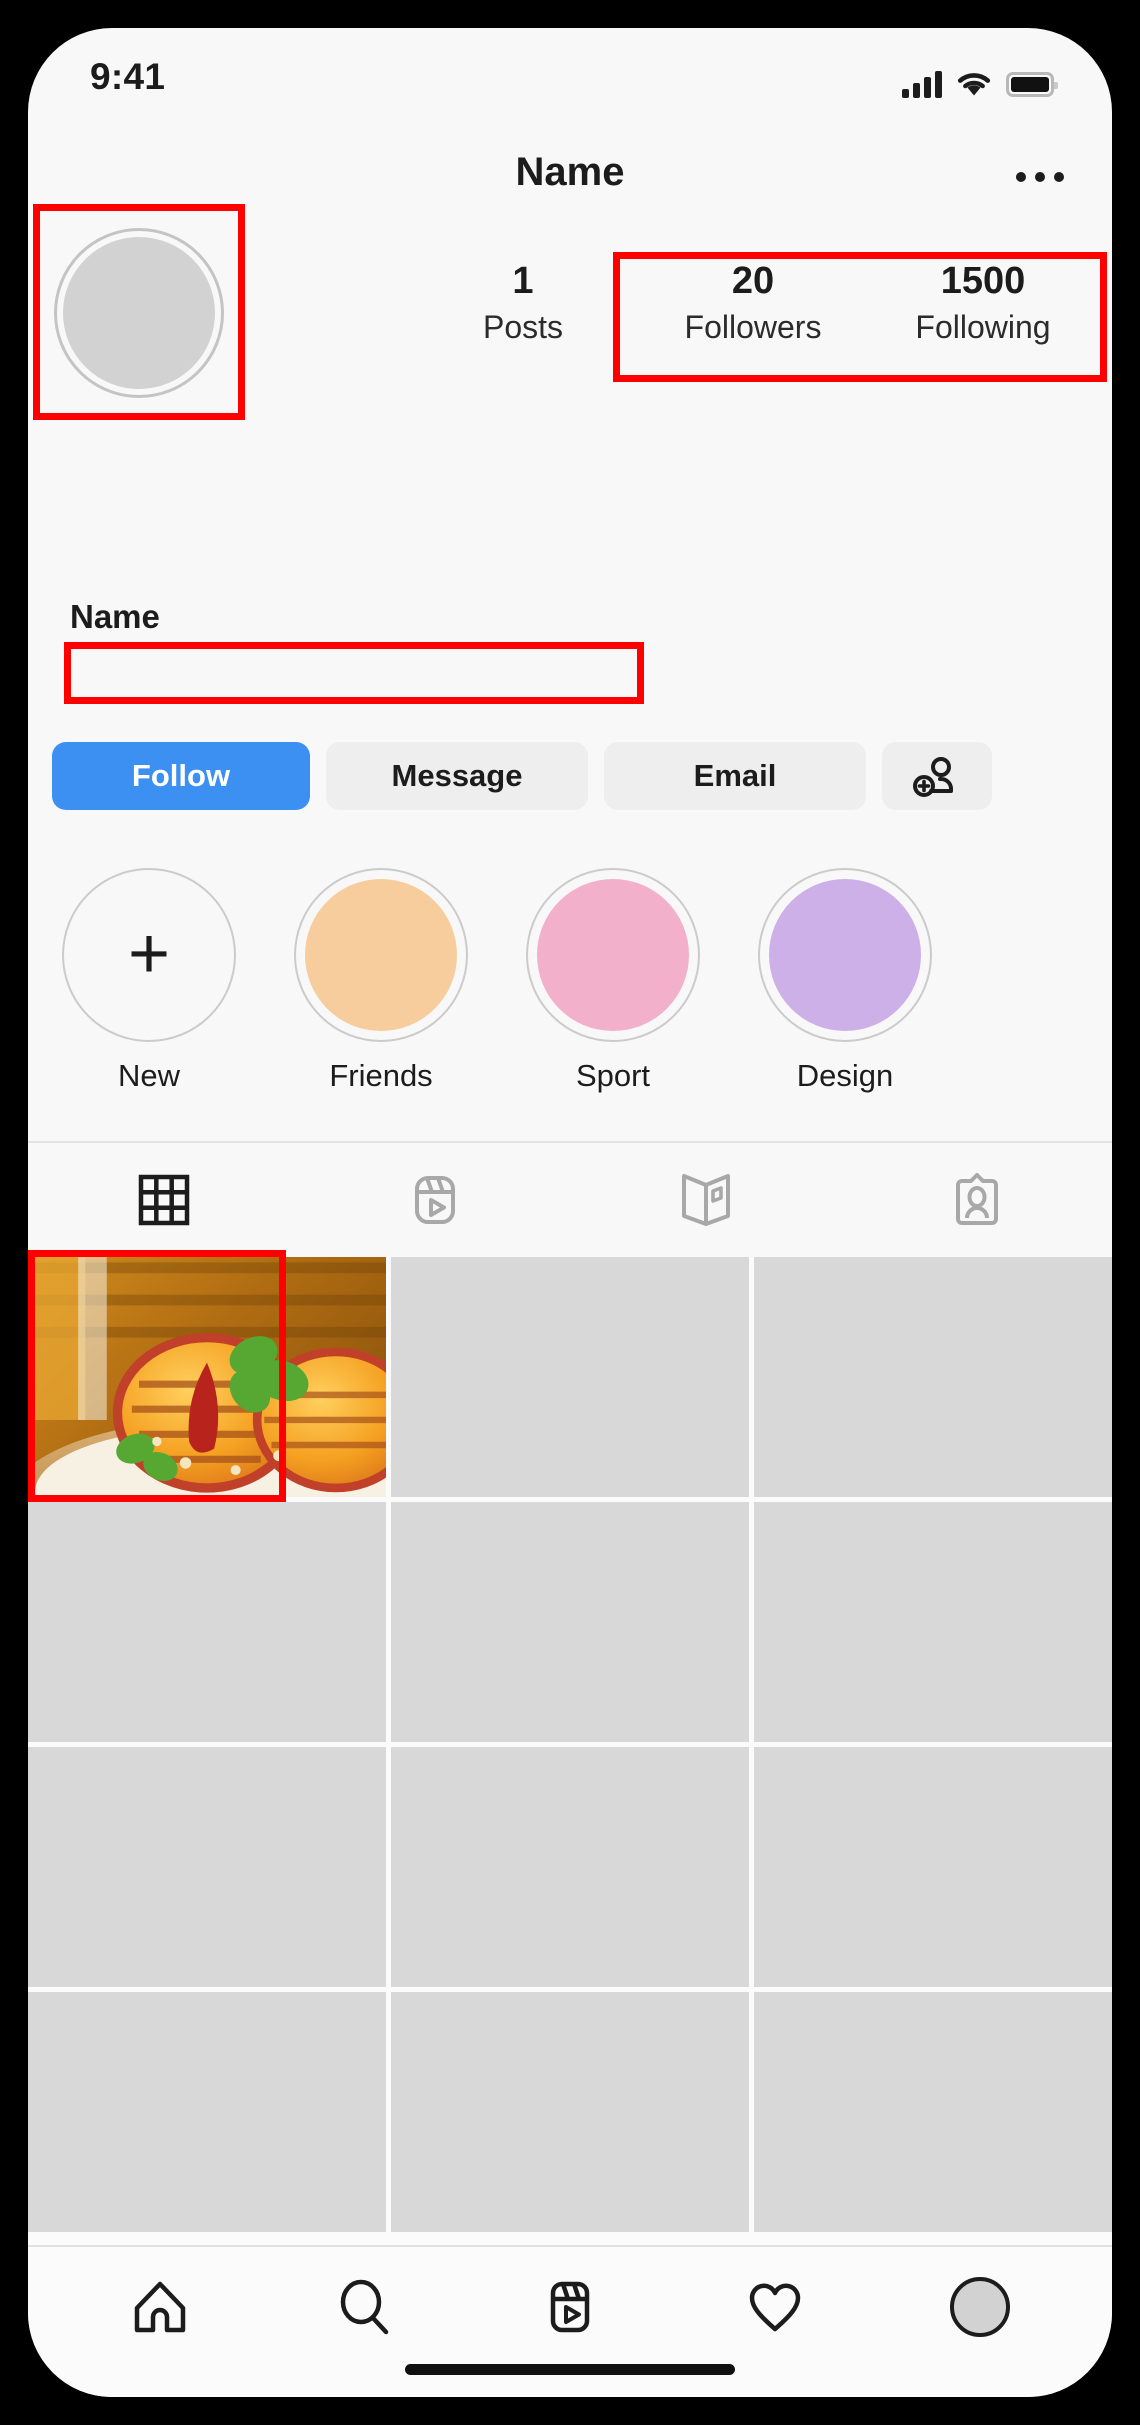 Image resolution: width=1140 pixels, height=2425 pixels. Describe the element at coordinates (922, 84) in the screenshot. I see `signal-bars-icon` at that location.